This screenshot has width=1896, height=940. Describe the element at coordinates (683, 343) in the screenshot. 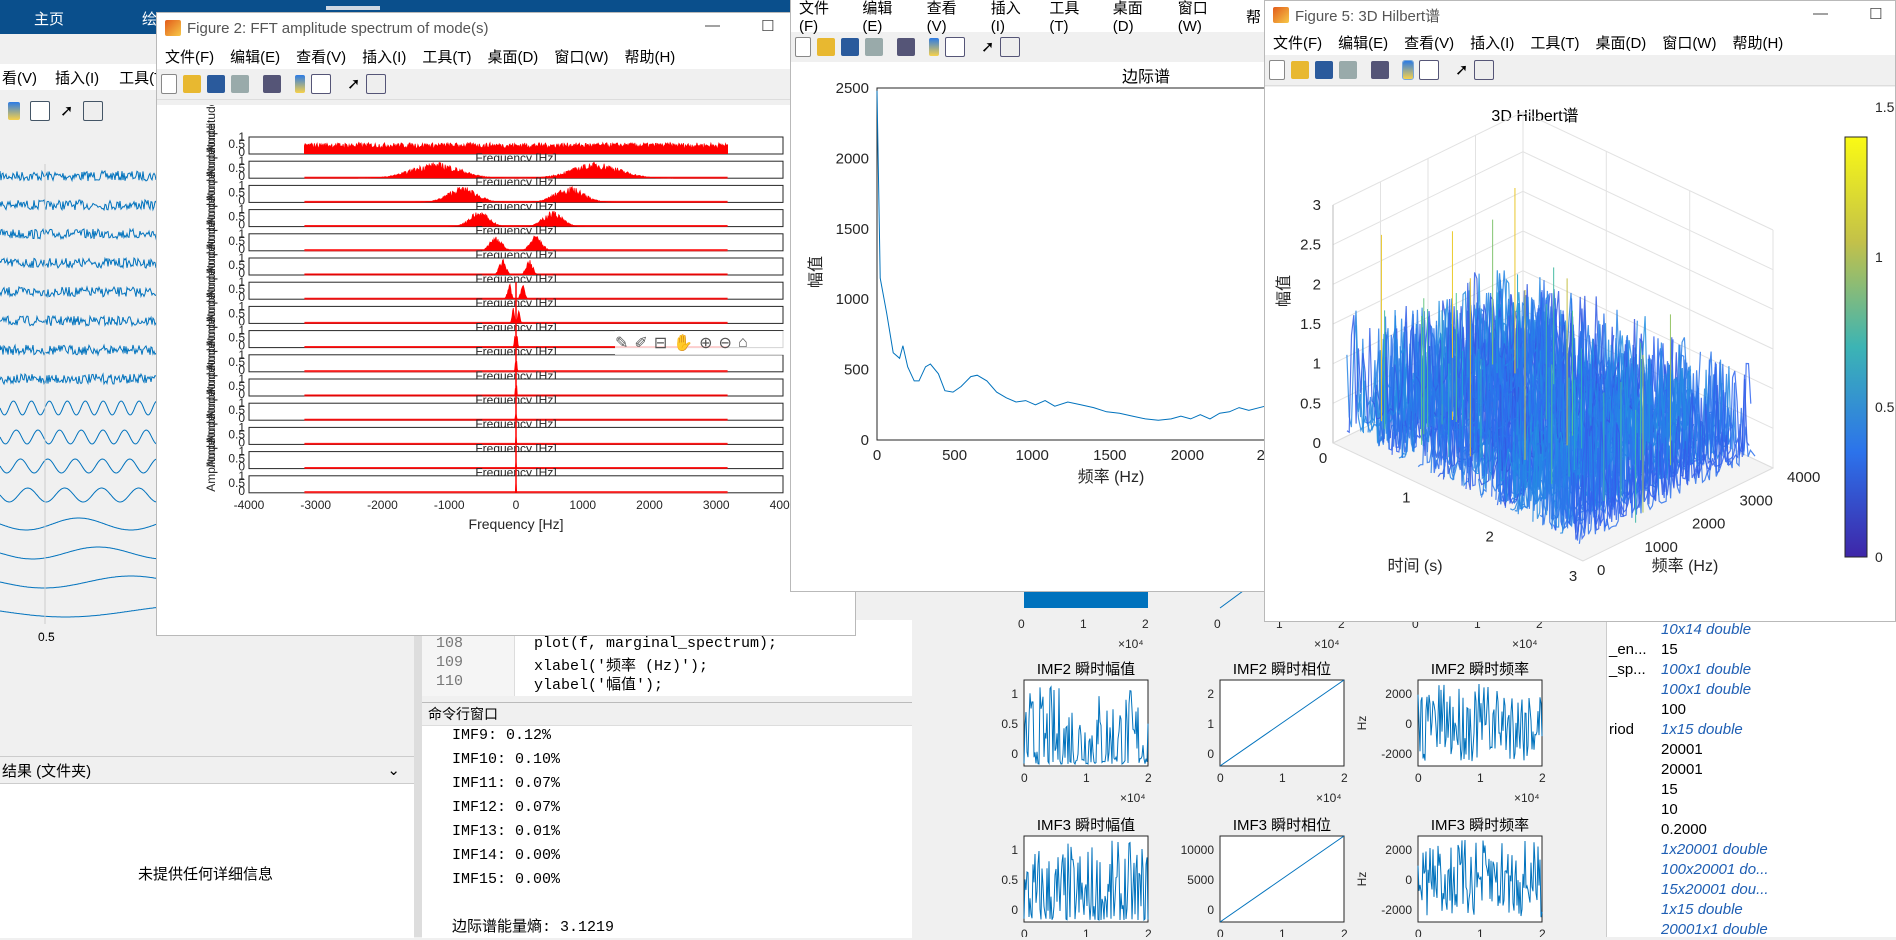

I see `pan-icon: ✋` at that location.